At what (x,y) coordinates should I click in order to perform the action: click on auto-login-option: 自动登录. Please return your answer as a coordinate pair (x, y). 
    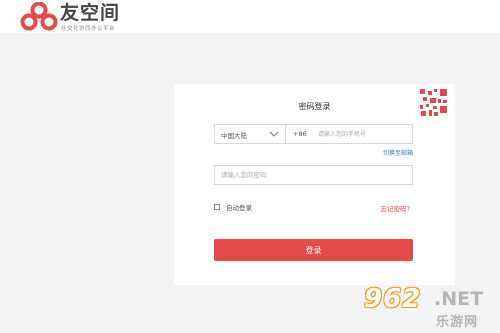
    Looking at the image, I should click on (233, 207).